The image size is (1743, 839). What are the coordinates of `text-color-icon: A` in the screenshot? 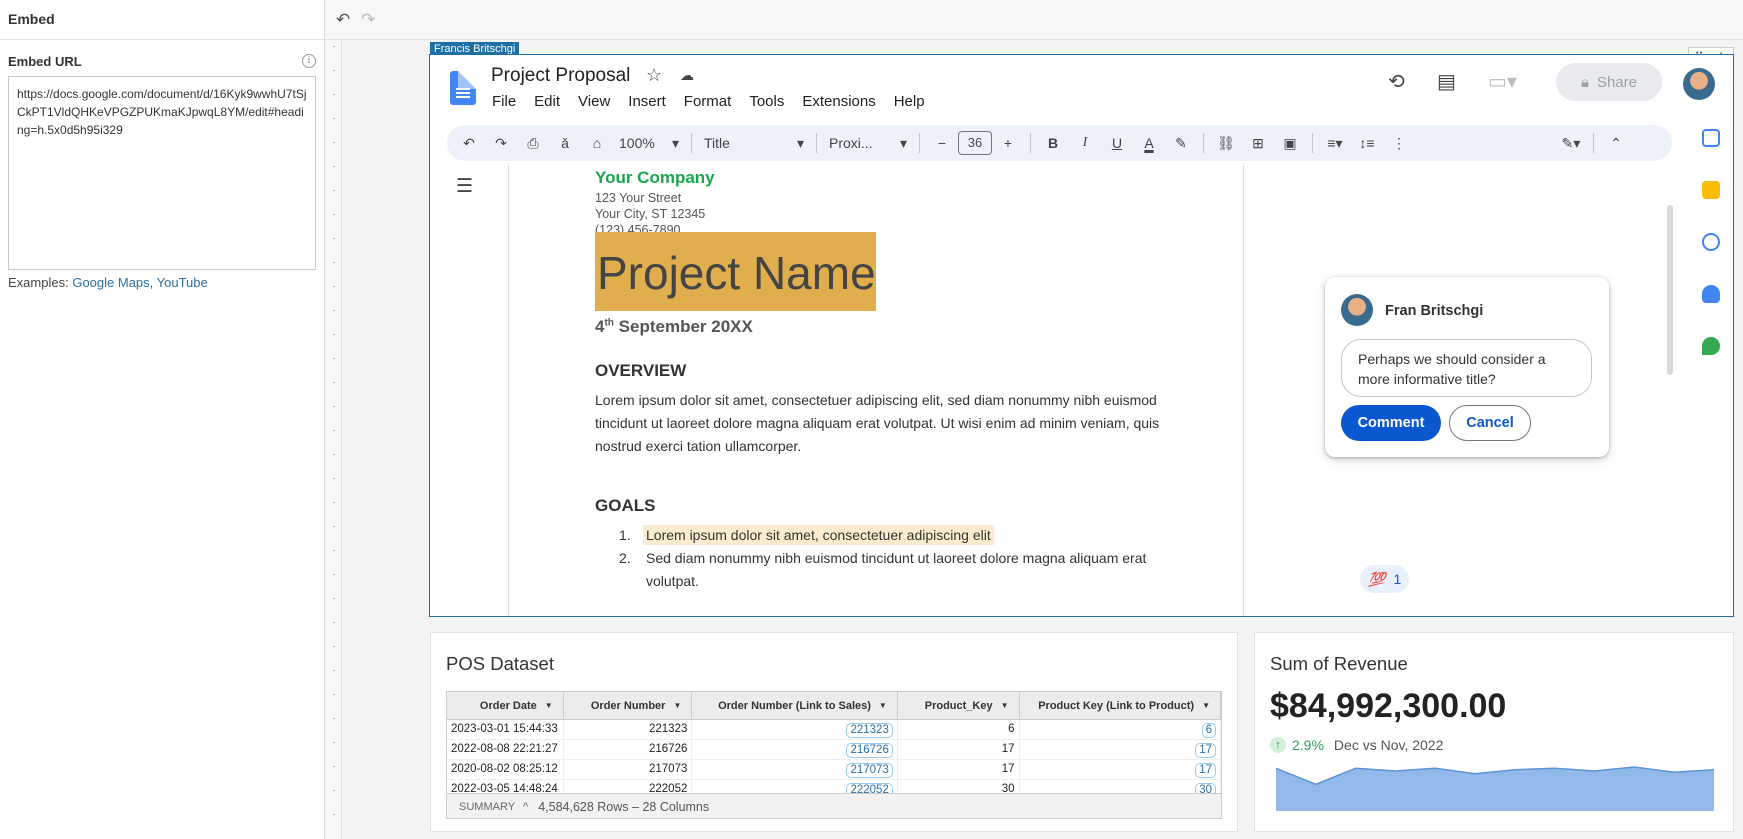 It's located at (1149, 143).